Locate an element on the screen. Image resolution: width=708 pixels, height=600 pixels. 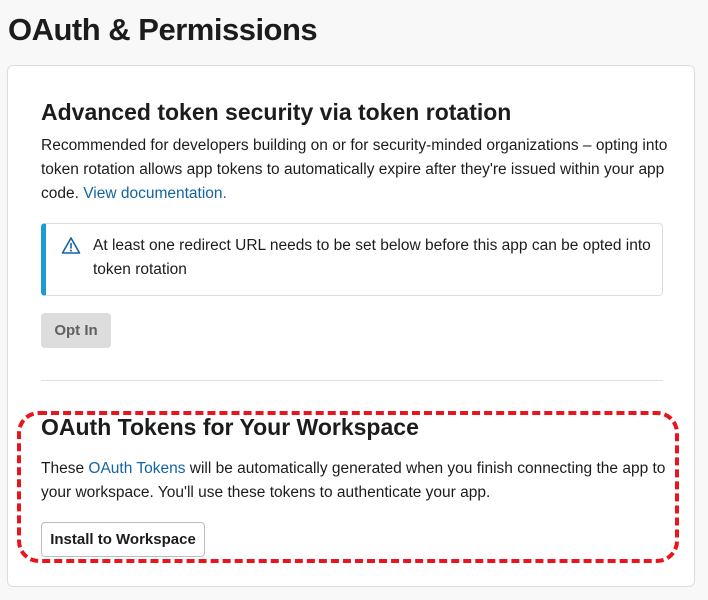
opt-in-button: Opt In is located at coordinates (76, 330).